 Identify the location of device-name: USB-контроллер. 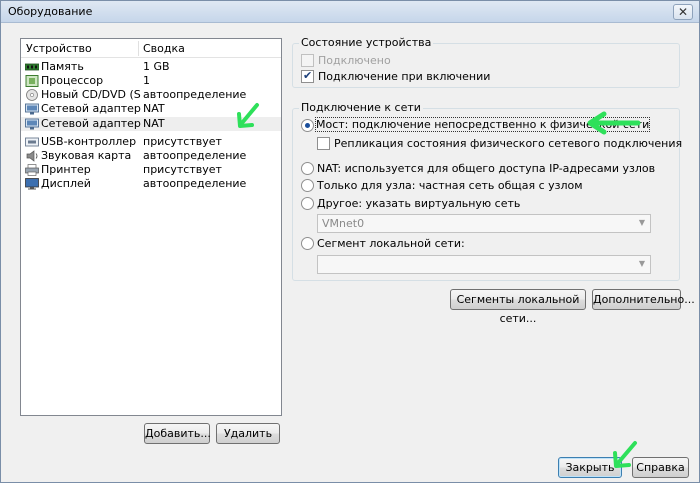
(89, 141).